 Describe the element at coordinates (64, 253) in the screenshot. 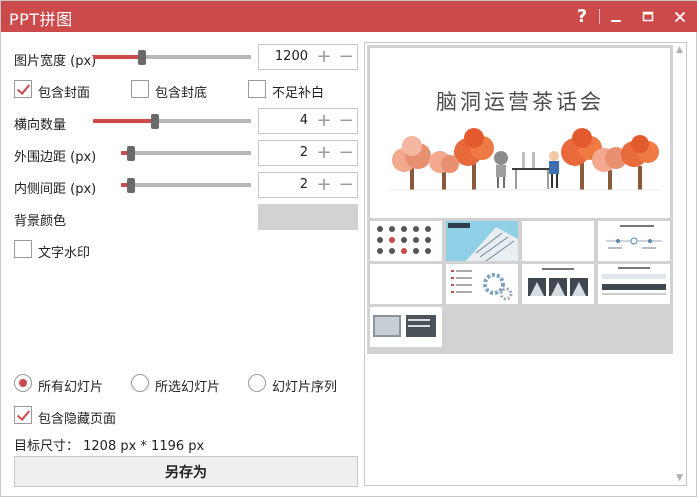

I see `text-watermark-label: 文字水印` at that location.